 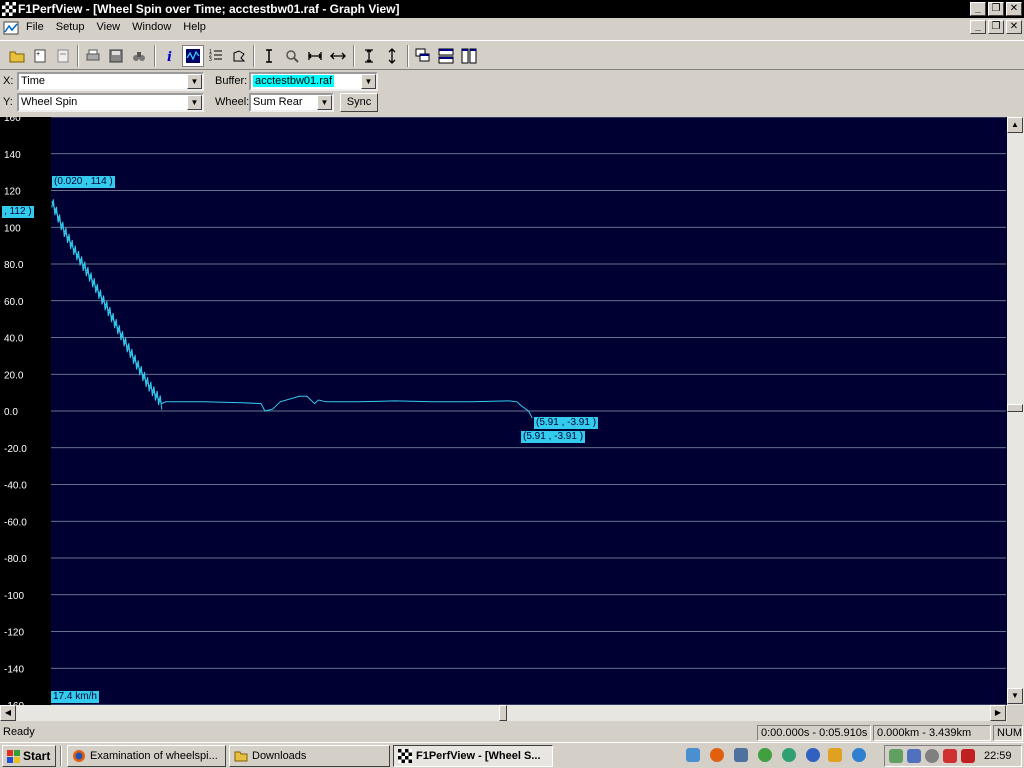 What do you see at coordinates (11, 28) in the screenshot?
I see `document-graph-icon` at bounding box center [11, 28].